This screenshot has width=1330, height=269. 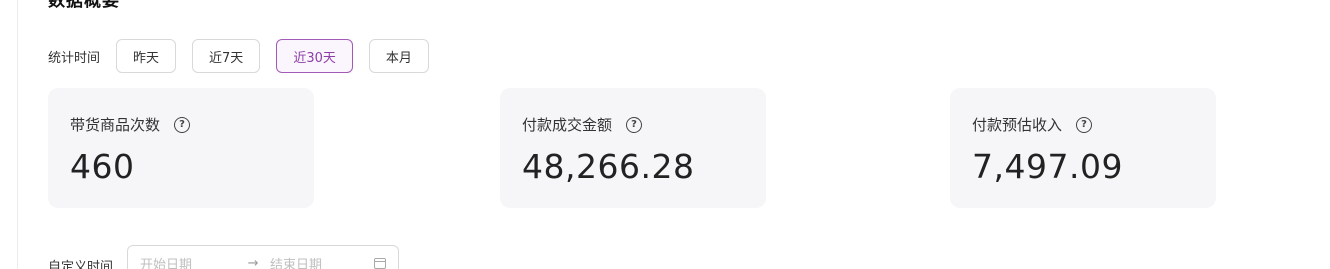 I want to click on end-date-input: 结束日期, so click(x=322, y=261).